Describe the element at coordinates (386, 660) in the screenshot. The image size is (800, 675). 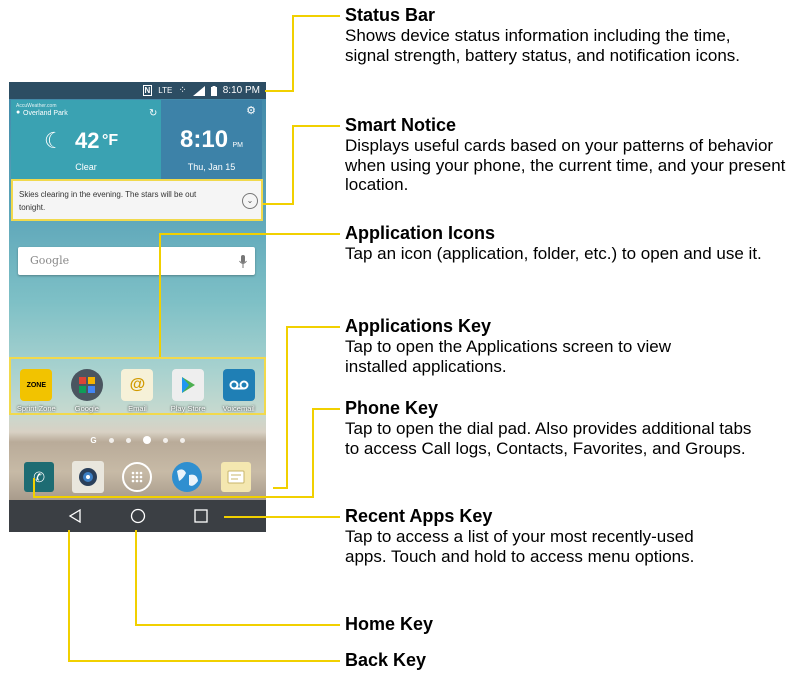
I see `callout-back-key-title: Back Key` at that location.